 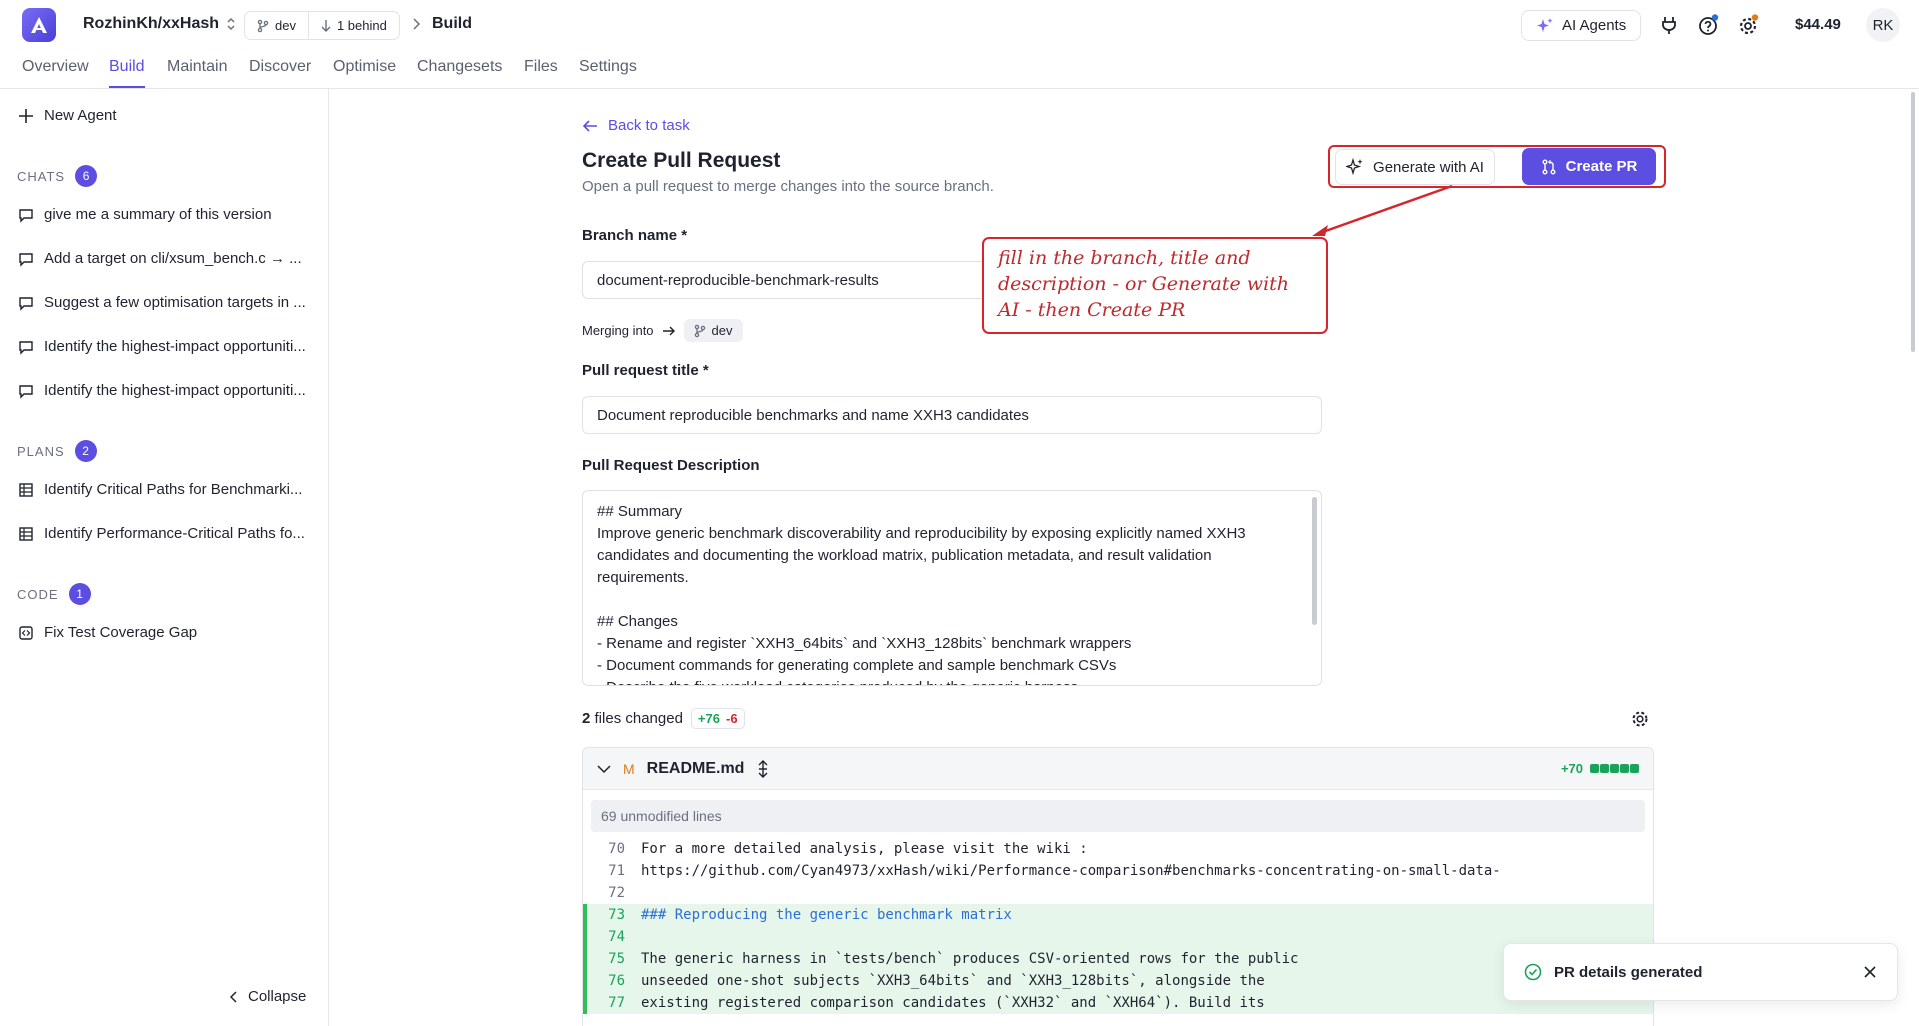 What do you see at coordinates (1549, 166) in the screenshot?
I see `pull-request-icon` at bounding box center [1549, 166].